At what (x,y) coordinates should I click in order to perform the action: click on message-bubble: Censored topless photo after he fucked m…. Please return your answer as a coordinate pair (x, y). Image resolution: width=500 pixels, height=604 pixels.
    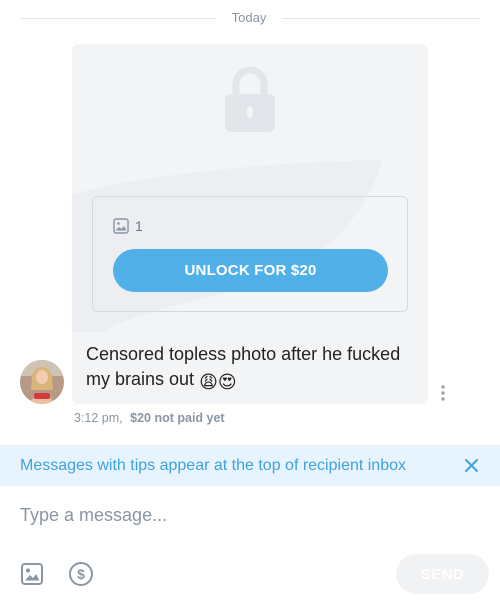
    Looking at the image, I should click on (250, 368).